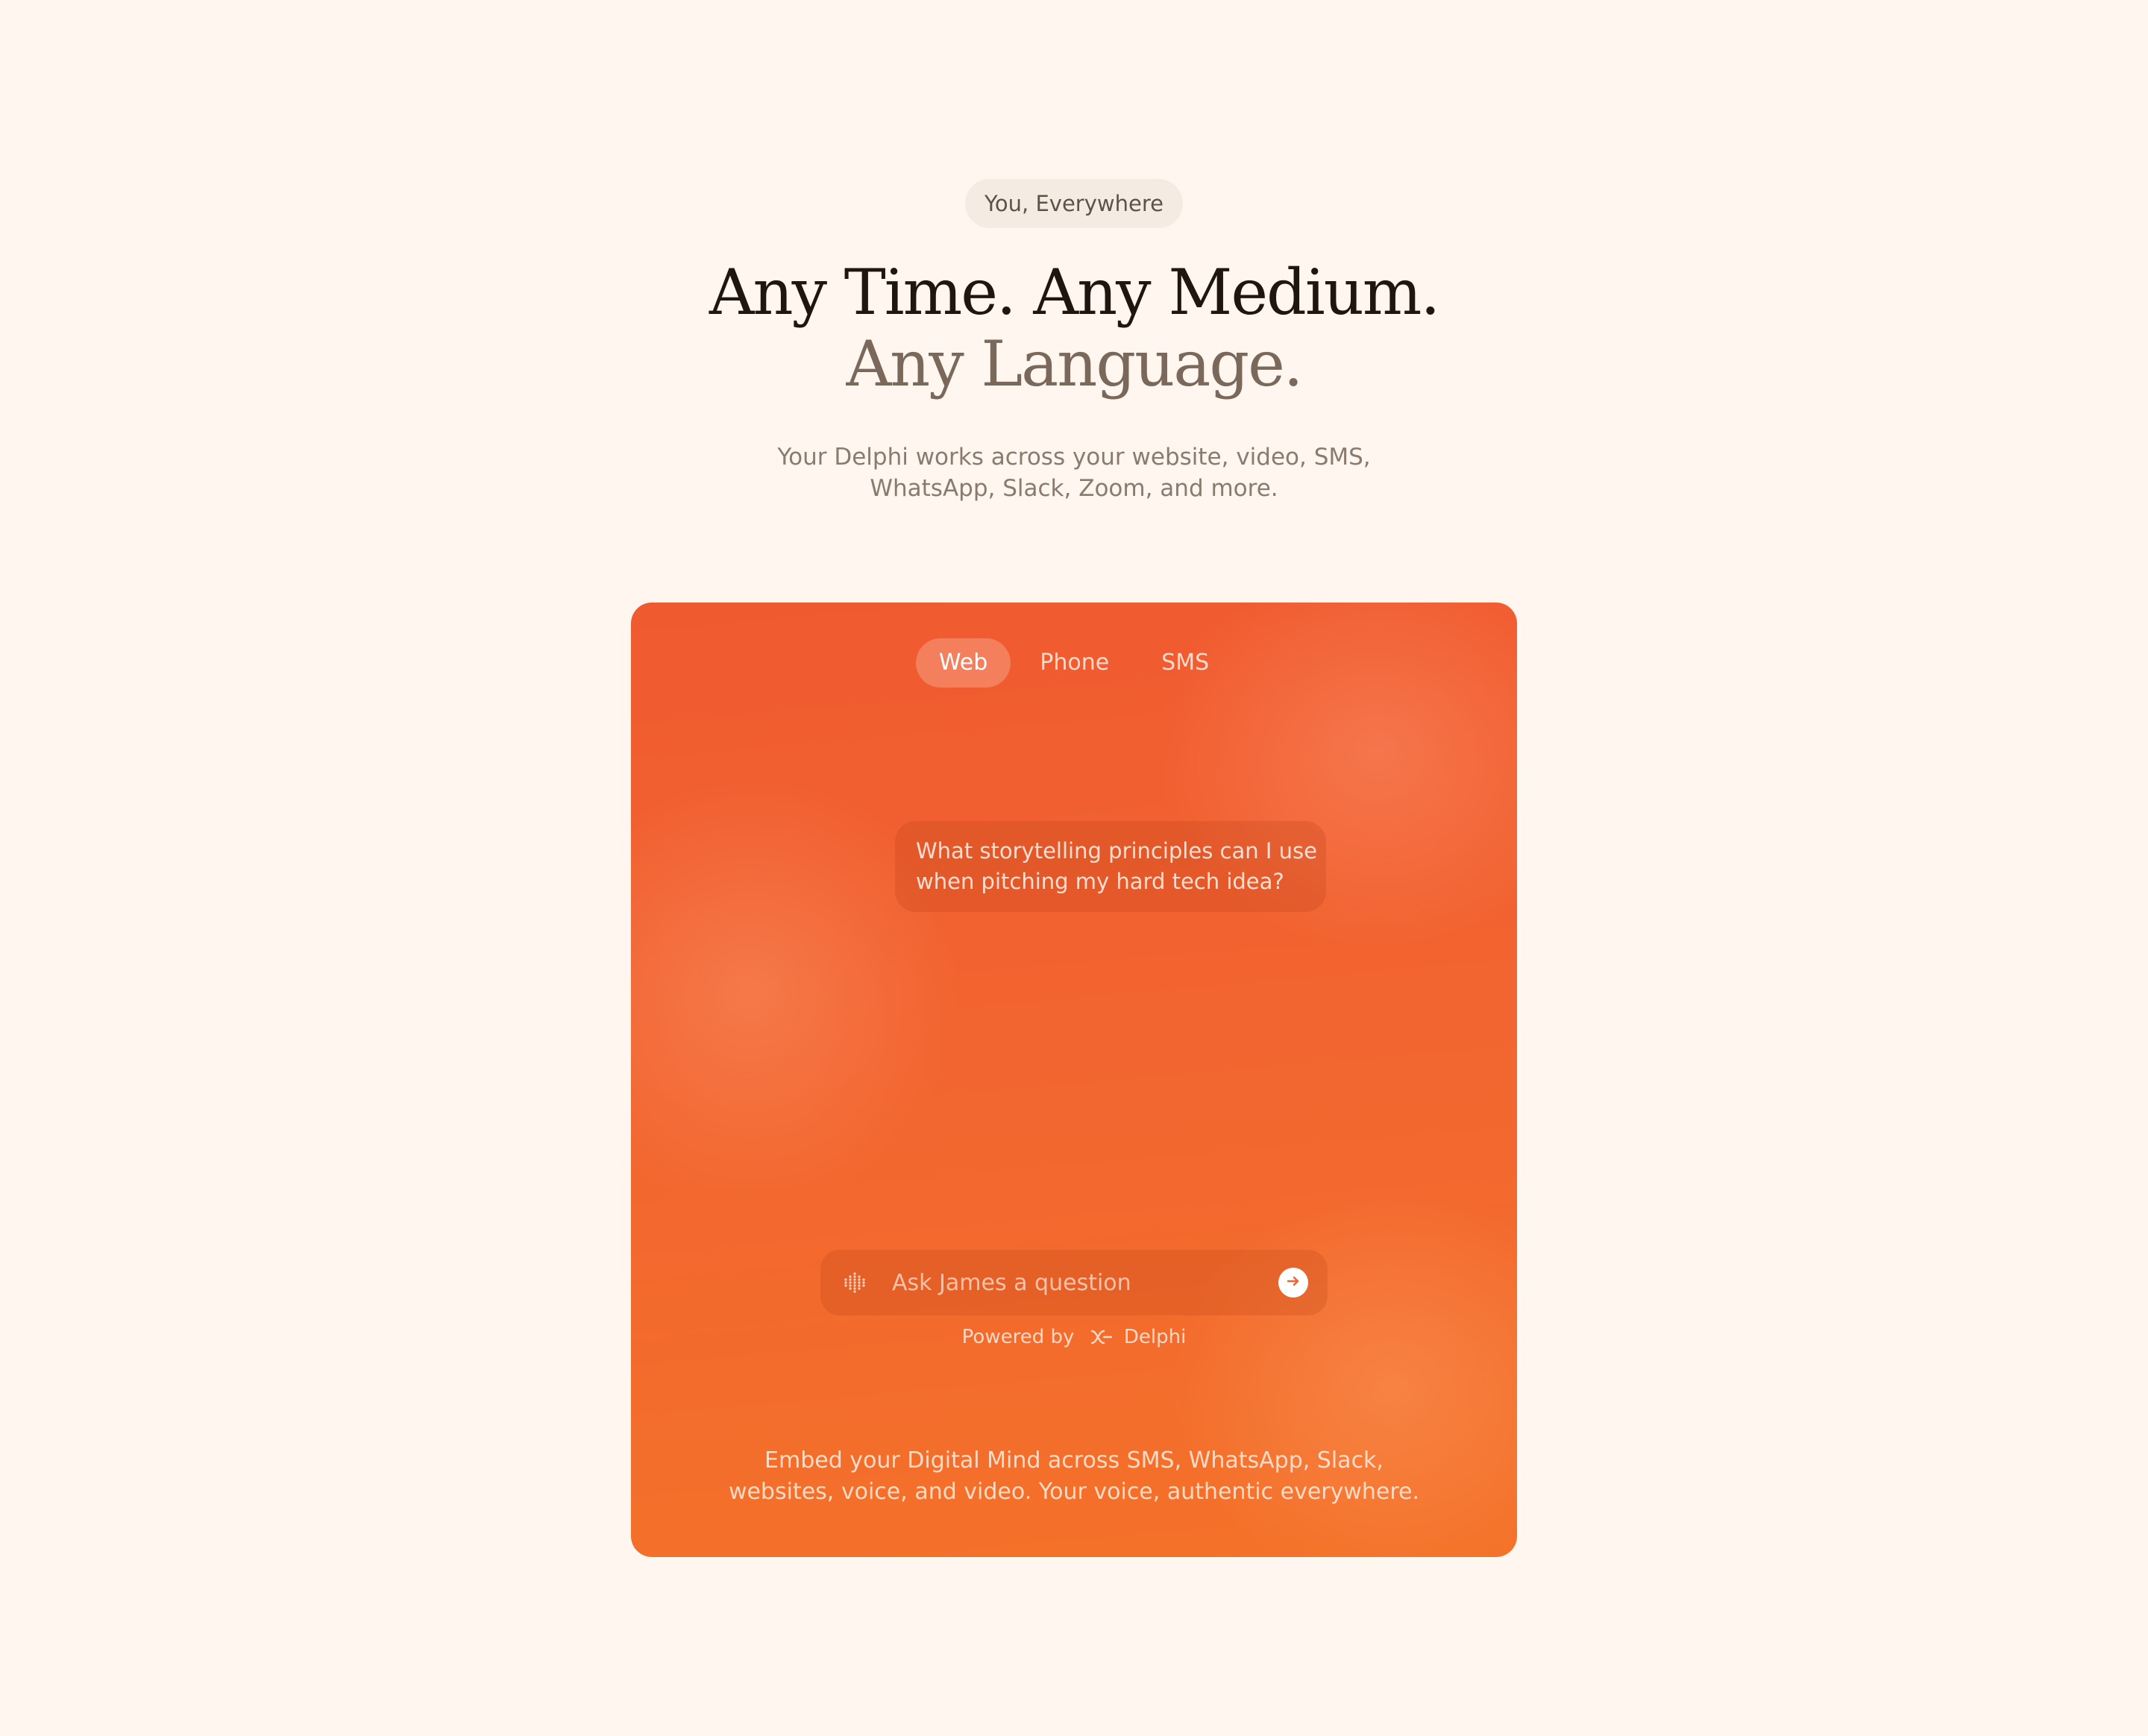 The width and height of the screenshot is (2148, 1736). Describe the element at coordinates (1074, 203) in the screenshot. I see `section-badge: You, Everywhere` at that location.